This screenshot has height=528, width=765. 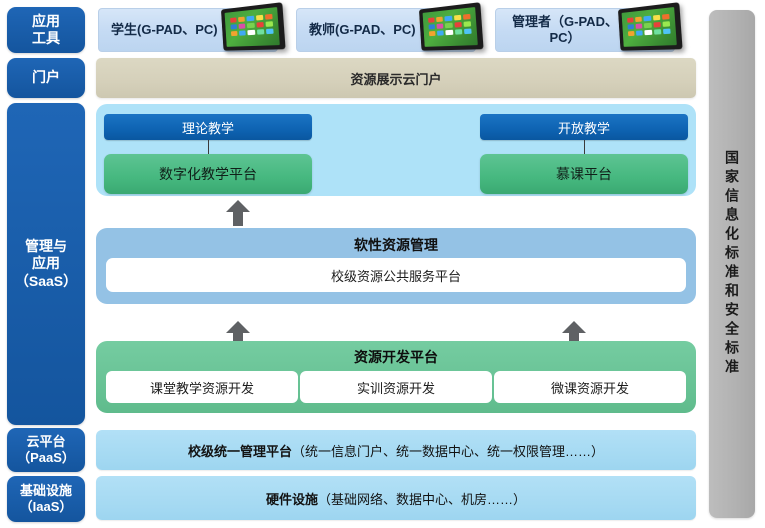 I want to click on mooc-platform-label: 慕课平台, so click(x=584, y=174).